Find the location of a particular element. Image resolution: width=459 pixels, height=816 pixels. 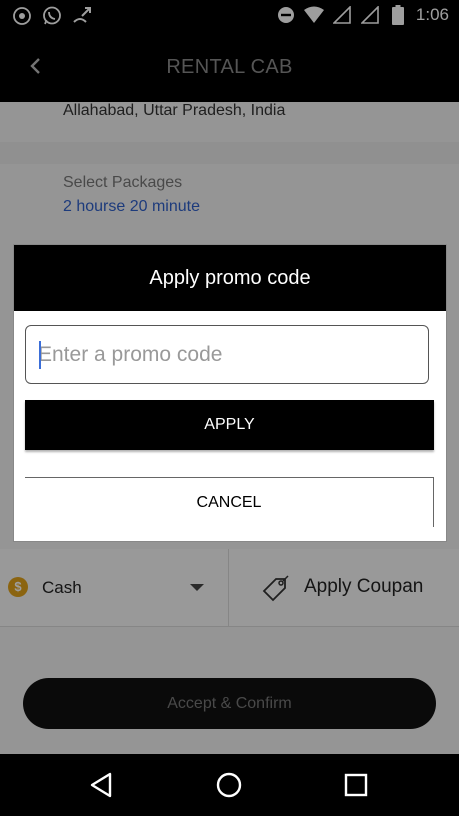

back-triangle-icon is located at coordinates (101, 785).